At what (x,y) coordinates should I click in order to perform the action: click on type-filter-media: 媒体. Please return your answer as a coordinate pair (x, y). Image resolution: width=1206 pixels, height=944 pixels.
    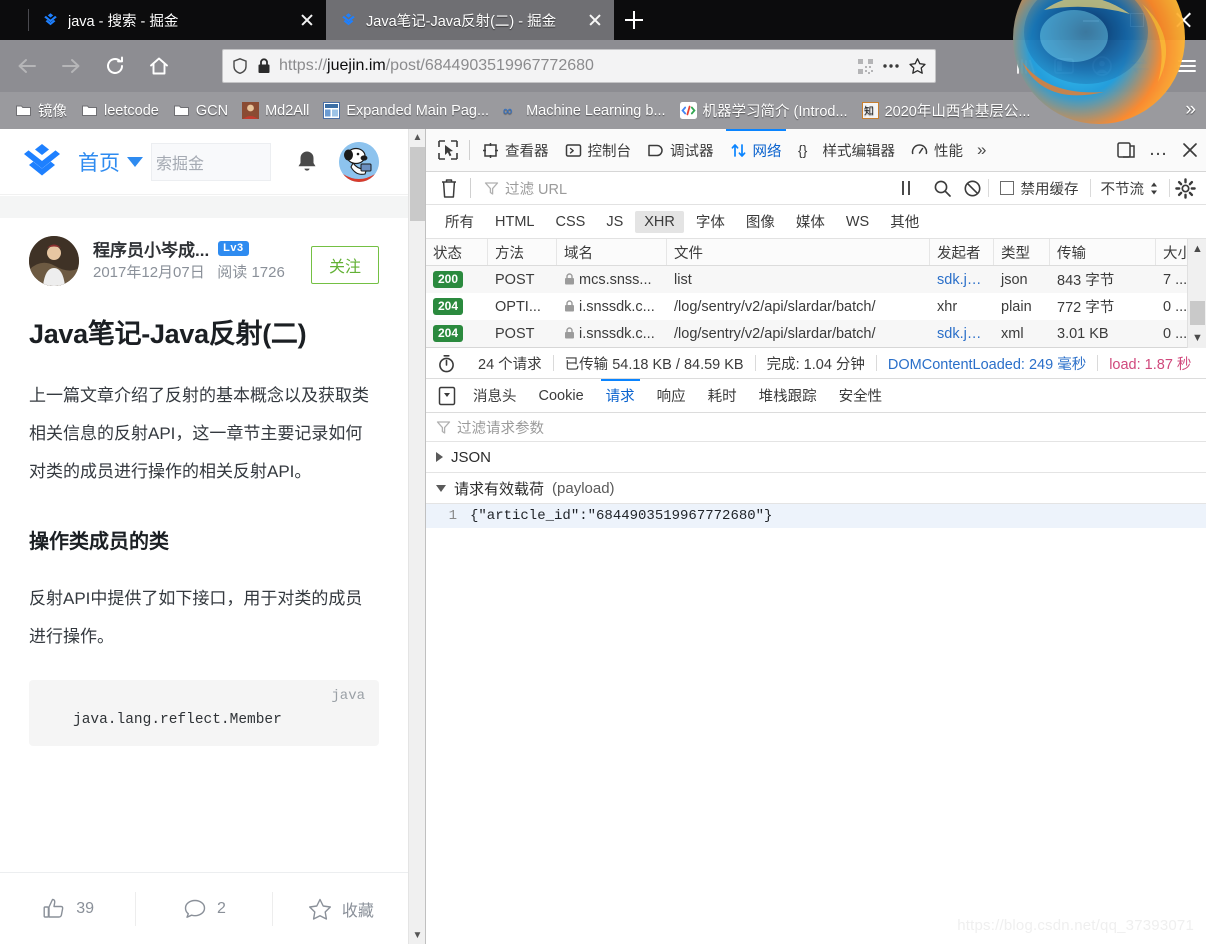
    Looking at the image, I should click on (810, 221).